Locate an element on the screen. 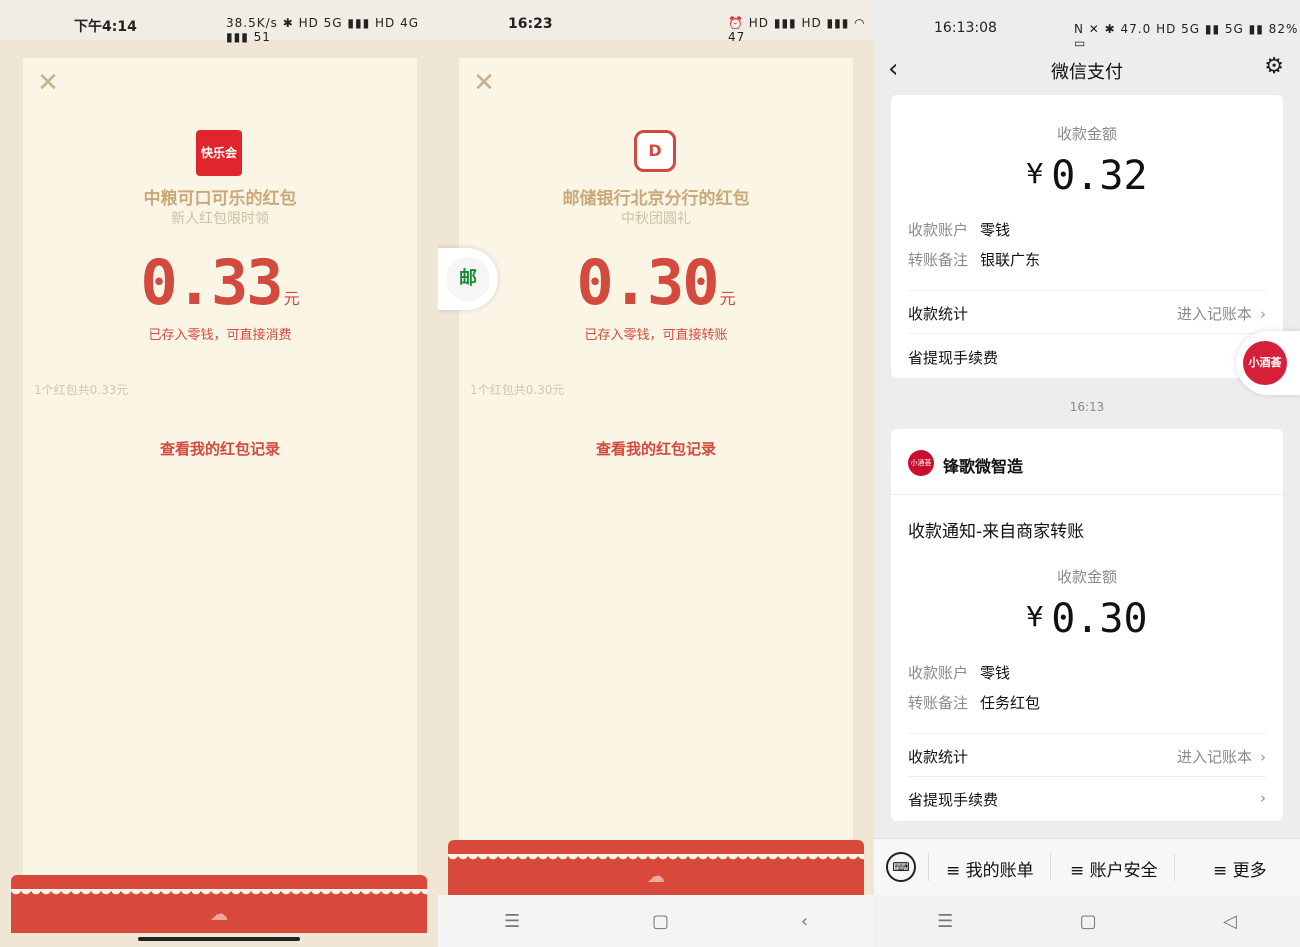 This screenshot has width=1300, height=947. packet-amount: 0.33 元 is located at coordinates (220, 282).